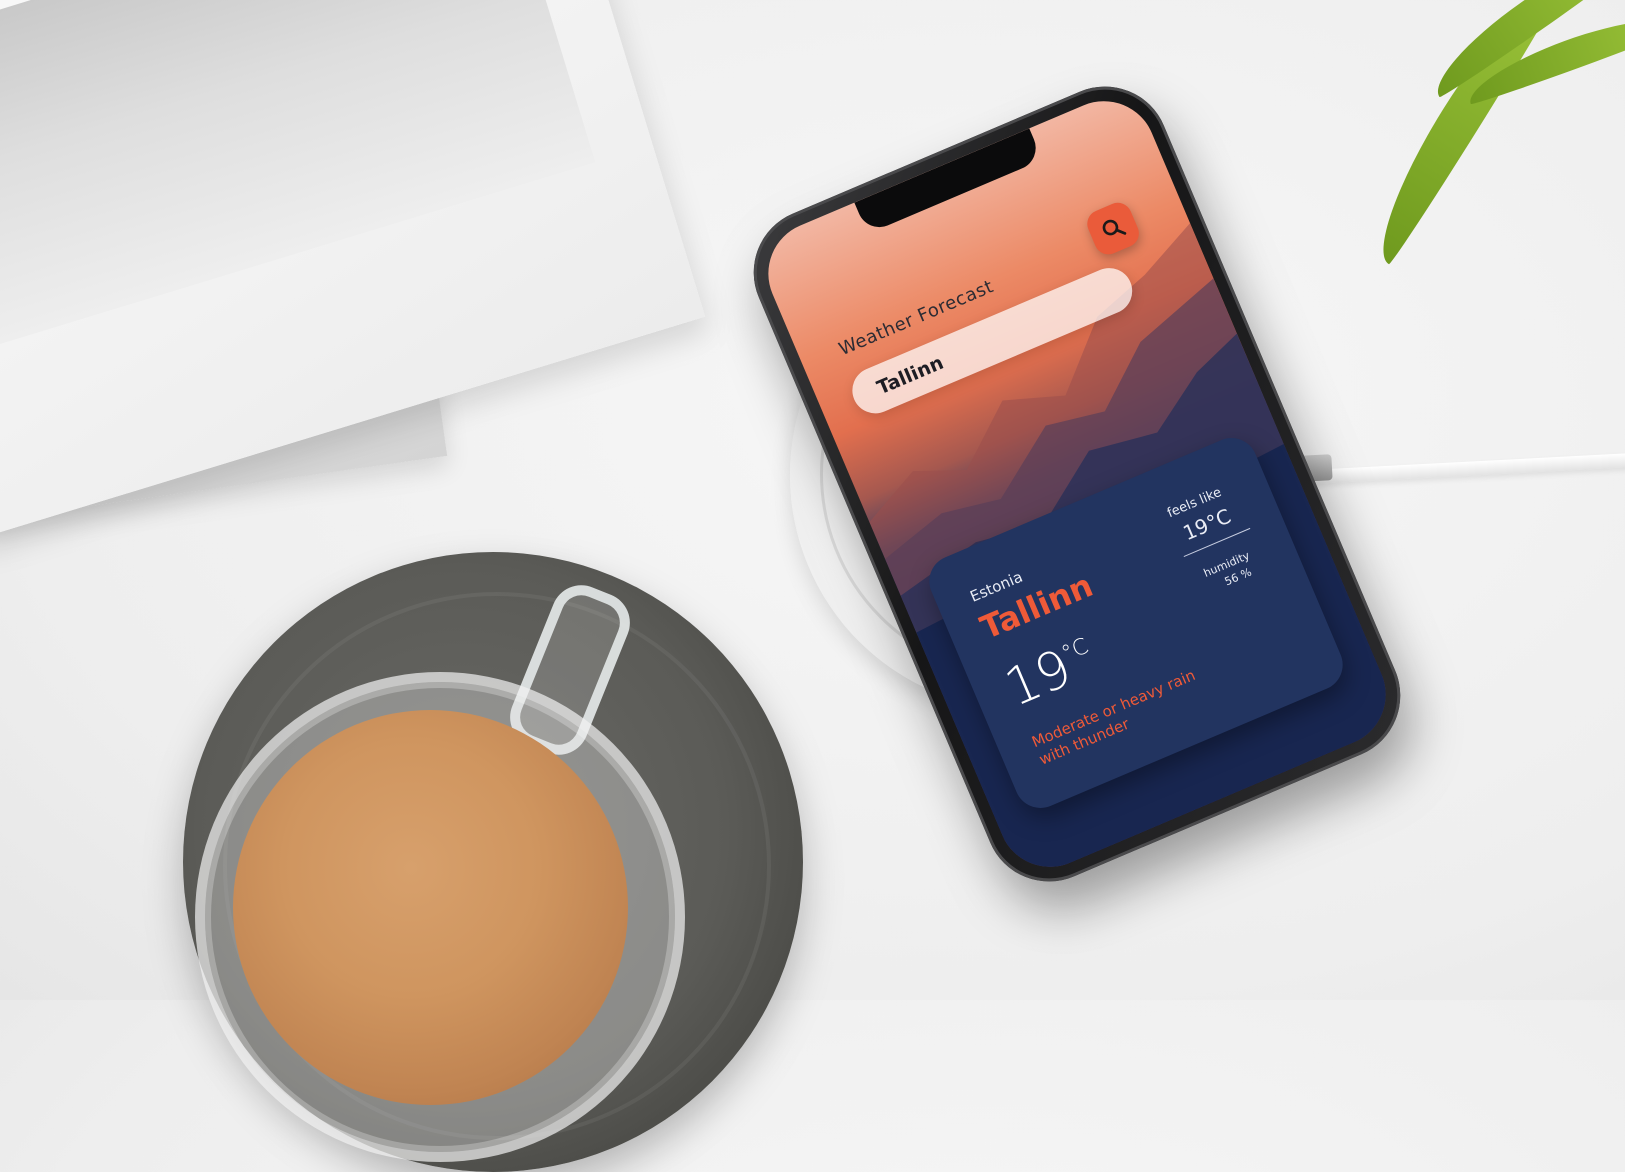 This screenshot has height=1172, width=1625. I want to click on coffee-cup, so click(440, 917).